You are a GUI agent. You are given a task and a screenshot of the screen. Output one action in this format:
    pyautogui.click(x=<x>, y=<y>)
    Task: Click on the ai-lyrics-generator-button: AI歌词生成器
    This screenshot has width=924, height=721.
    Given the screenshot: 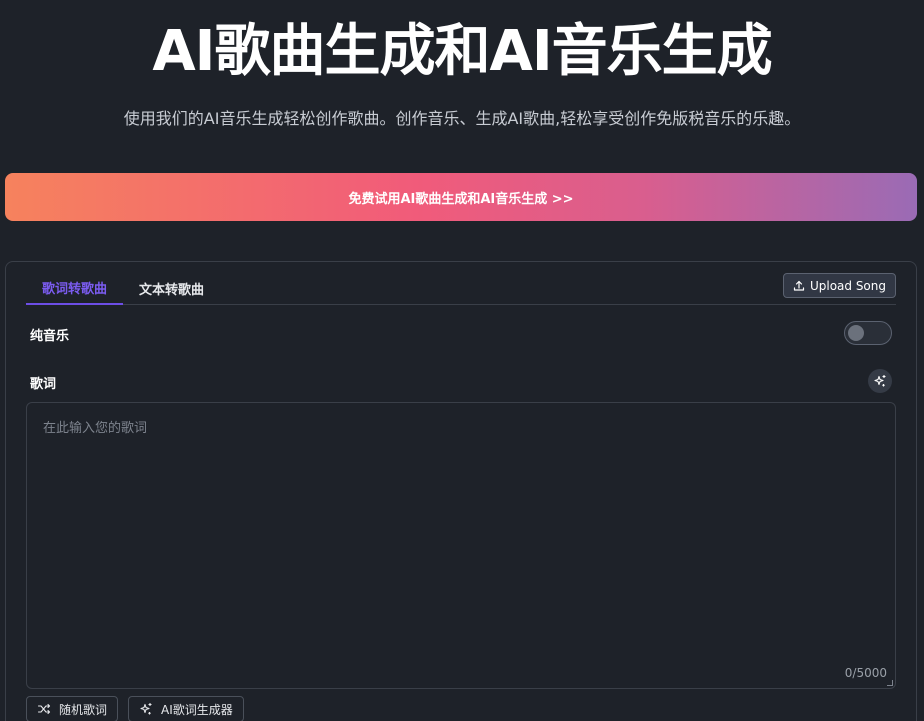 What is the action you would take?
    pyautogui.click(x=186, y=708)
    